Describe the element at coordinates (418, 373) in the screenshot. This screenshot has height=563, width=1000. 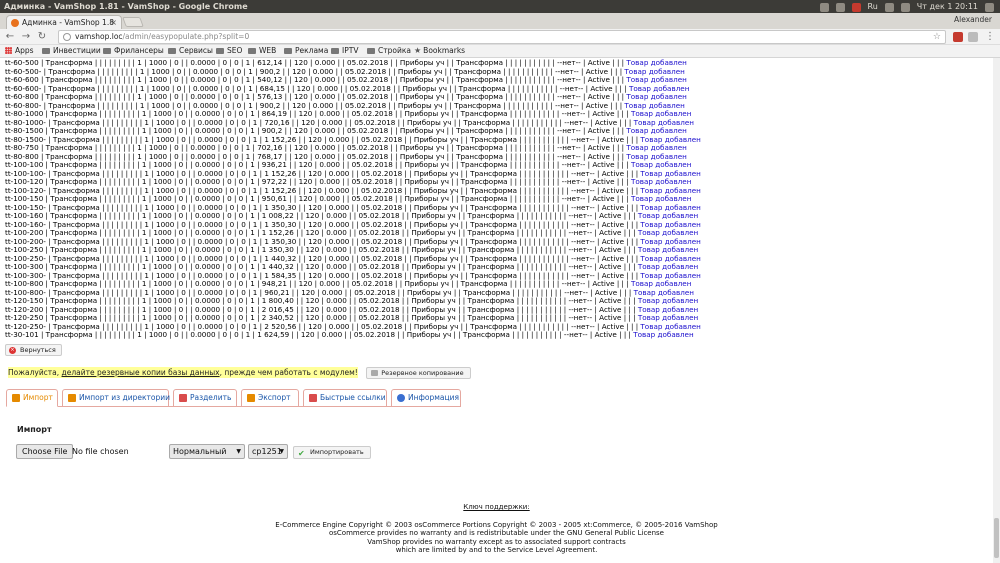
I see `backup-button: Резервное копирование` at that location.